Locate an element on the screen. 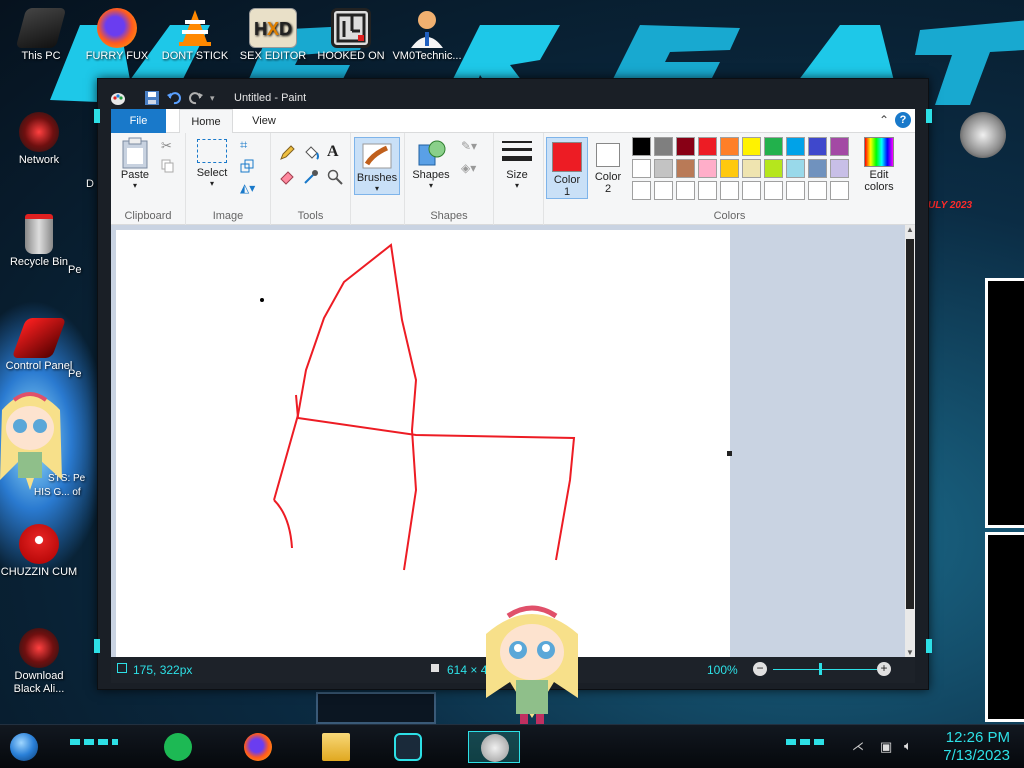 The image size is (1024, 768). fill-bucket-icon is located at coordinates (311, 153).